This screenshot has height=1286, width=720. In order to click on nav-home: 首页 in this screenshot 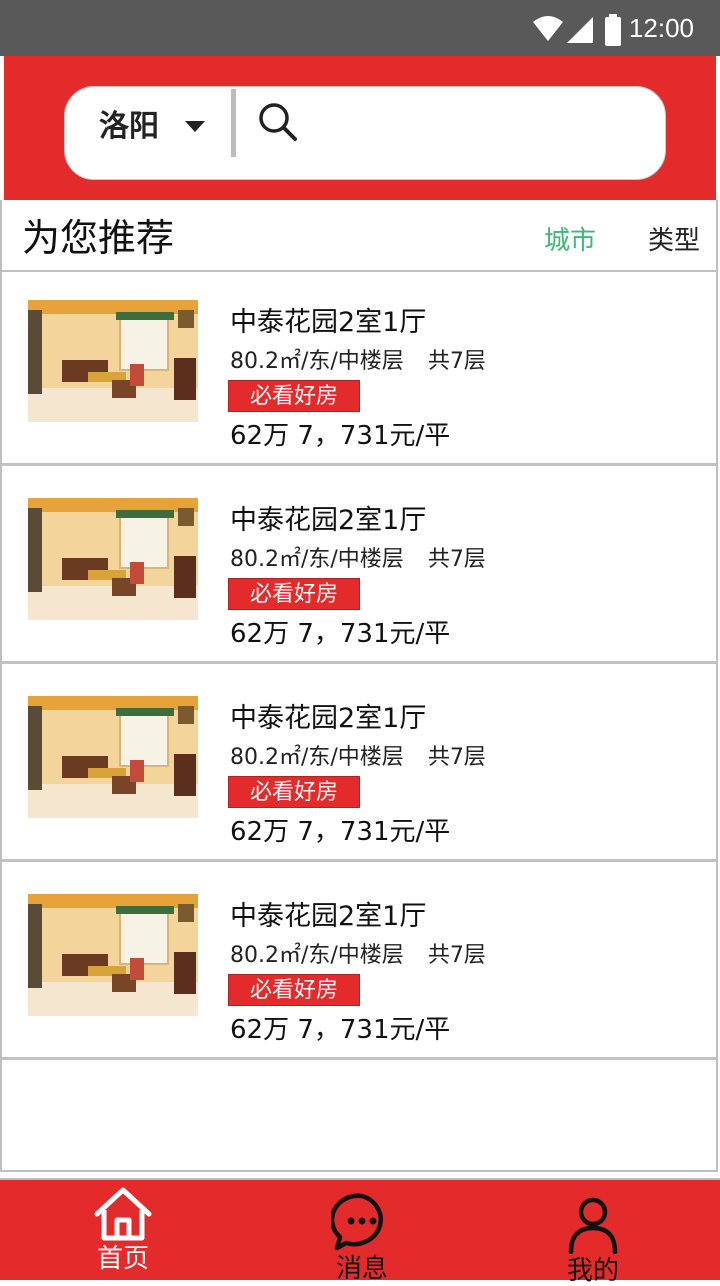, I will do `click(123, 1231)`.